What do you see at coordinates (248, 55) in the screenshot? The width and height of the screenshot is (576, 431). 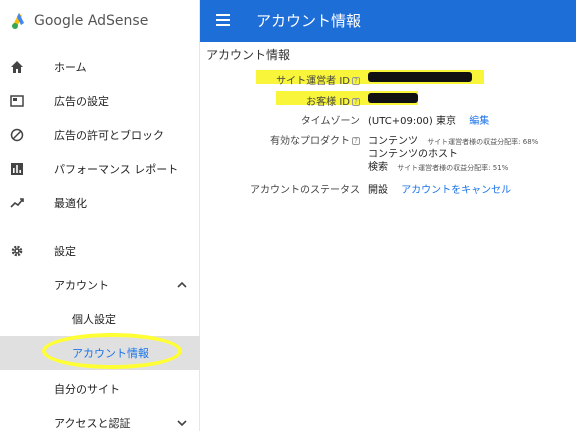 I see `page-title: アカウント情報` at bounding box center [248, 55].